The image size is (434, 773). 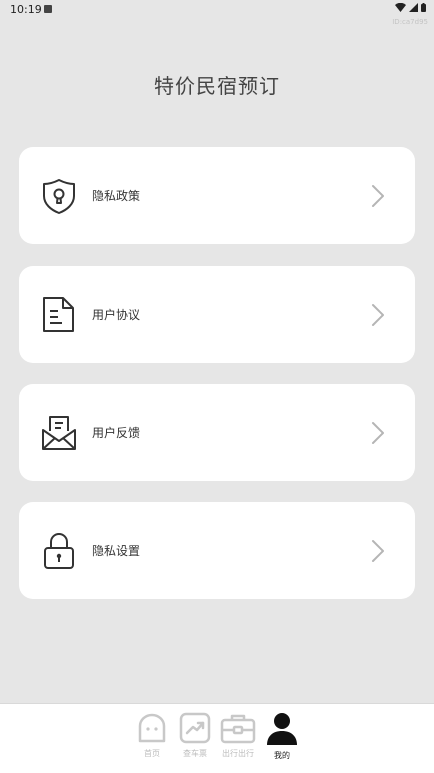 What do you see at coordinates (152, 753) in the screenshot?
I see `tab-label: 首页` at bounding box center [152, 753].